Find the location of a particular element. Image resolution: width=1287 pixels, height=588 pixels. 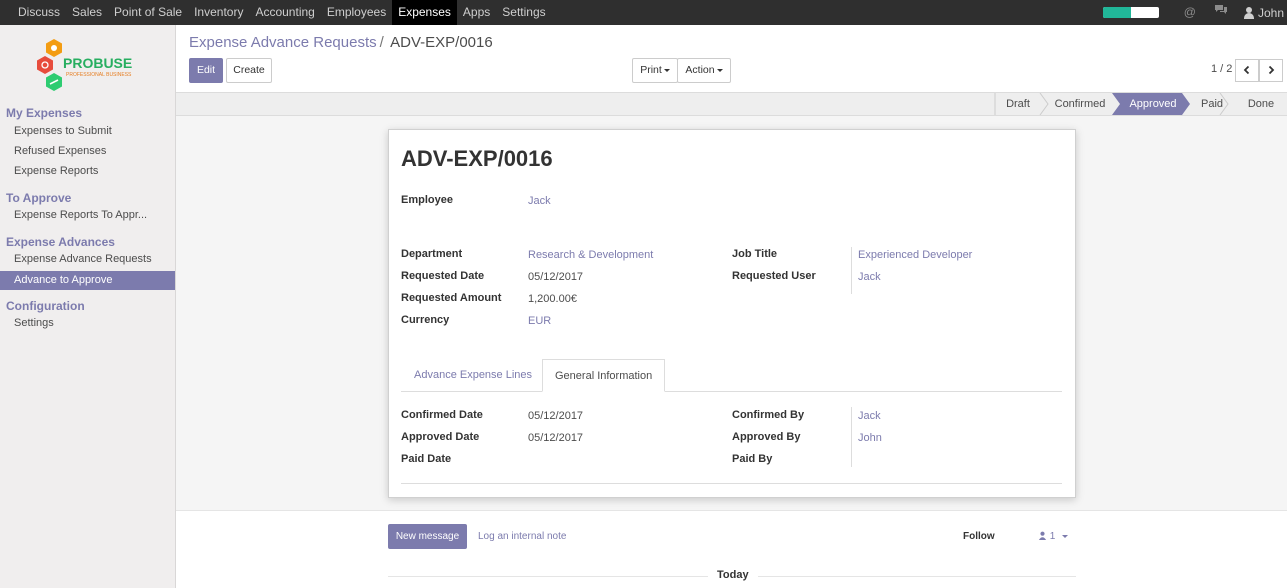

breadcrumb-parent: Expense Advance Requests is located at coordinates (283, 42).